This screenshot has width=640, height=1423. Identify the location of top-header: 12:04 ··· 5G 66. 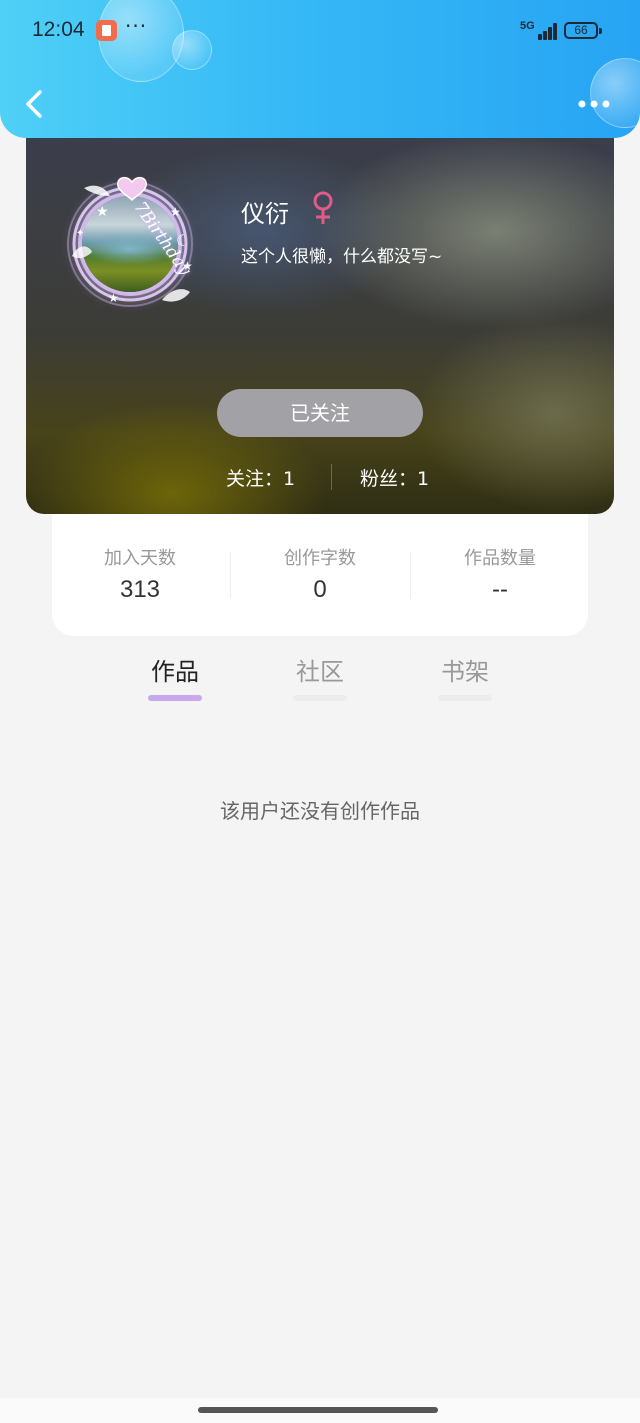
(320, 69).